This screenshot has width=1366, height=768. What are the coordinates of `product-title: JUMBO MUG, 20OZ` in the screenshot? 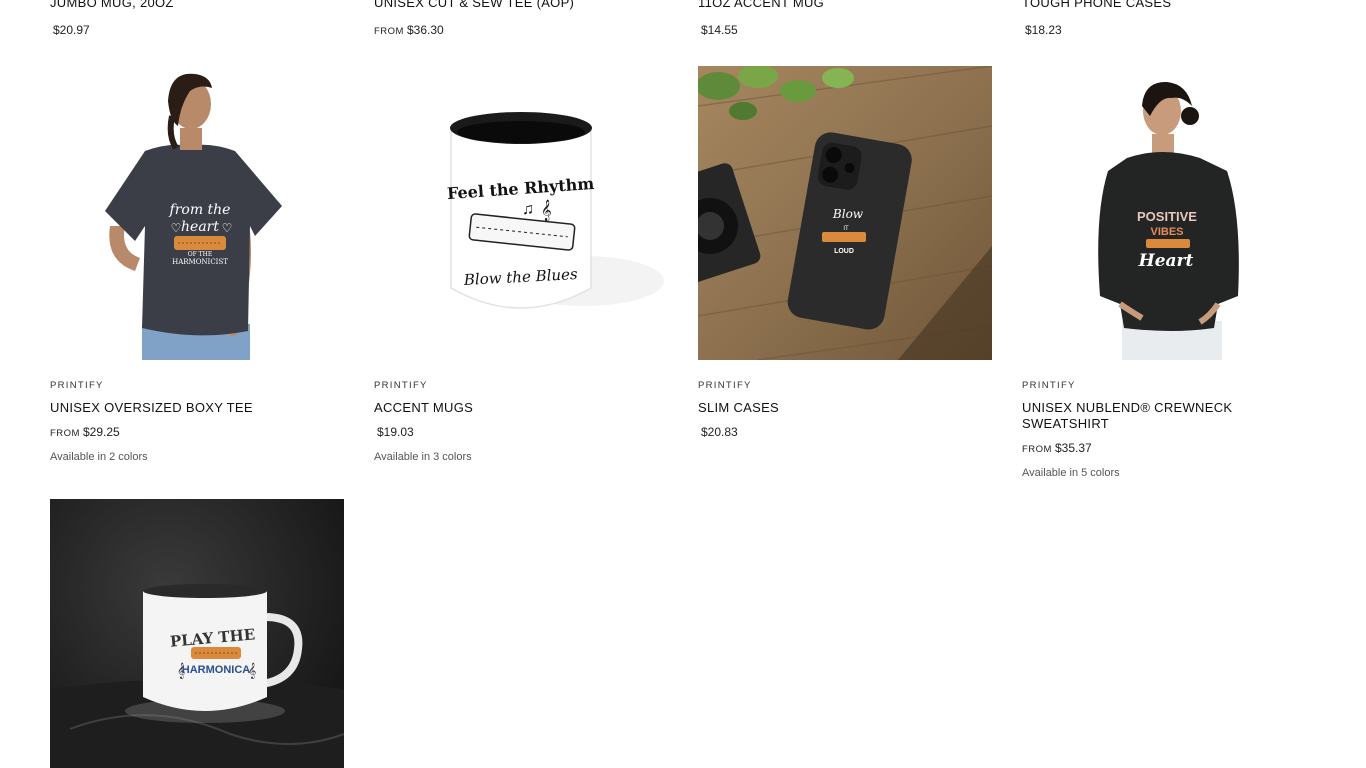 It's located at (197, 5).